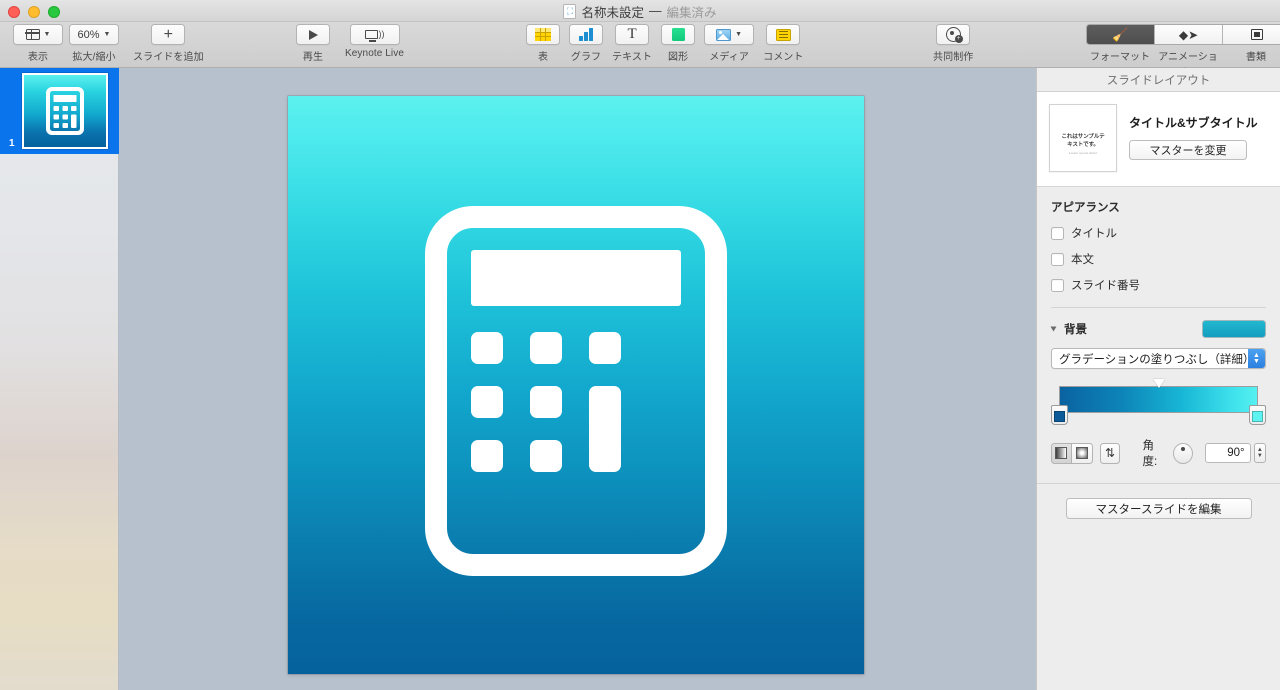 The image size is (1280, 690). I want to click on checkbox-body-label: 本文, so click(1082, 260).